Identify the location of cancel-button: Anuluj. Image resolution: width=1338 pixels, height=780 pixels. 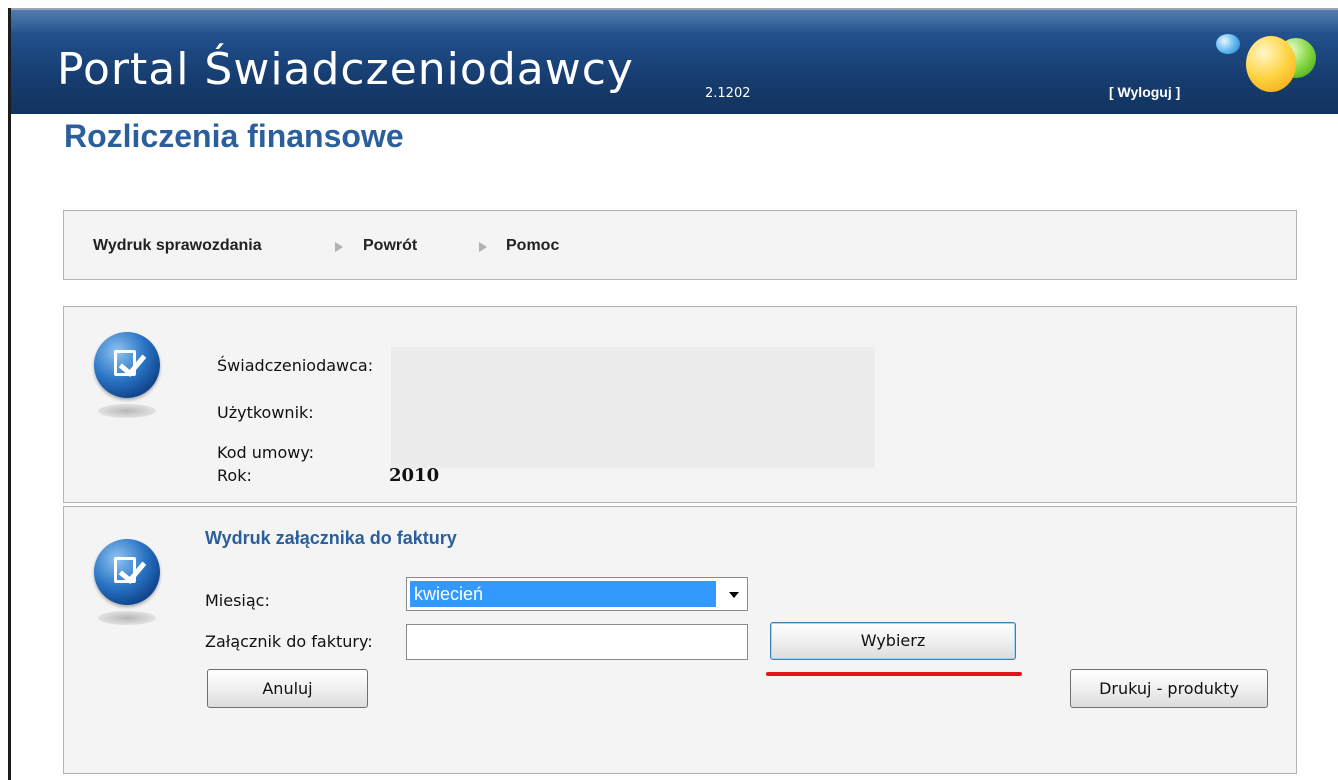
(287, 688).